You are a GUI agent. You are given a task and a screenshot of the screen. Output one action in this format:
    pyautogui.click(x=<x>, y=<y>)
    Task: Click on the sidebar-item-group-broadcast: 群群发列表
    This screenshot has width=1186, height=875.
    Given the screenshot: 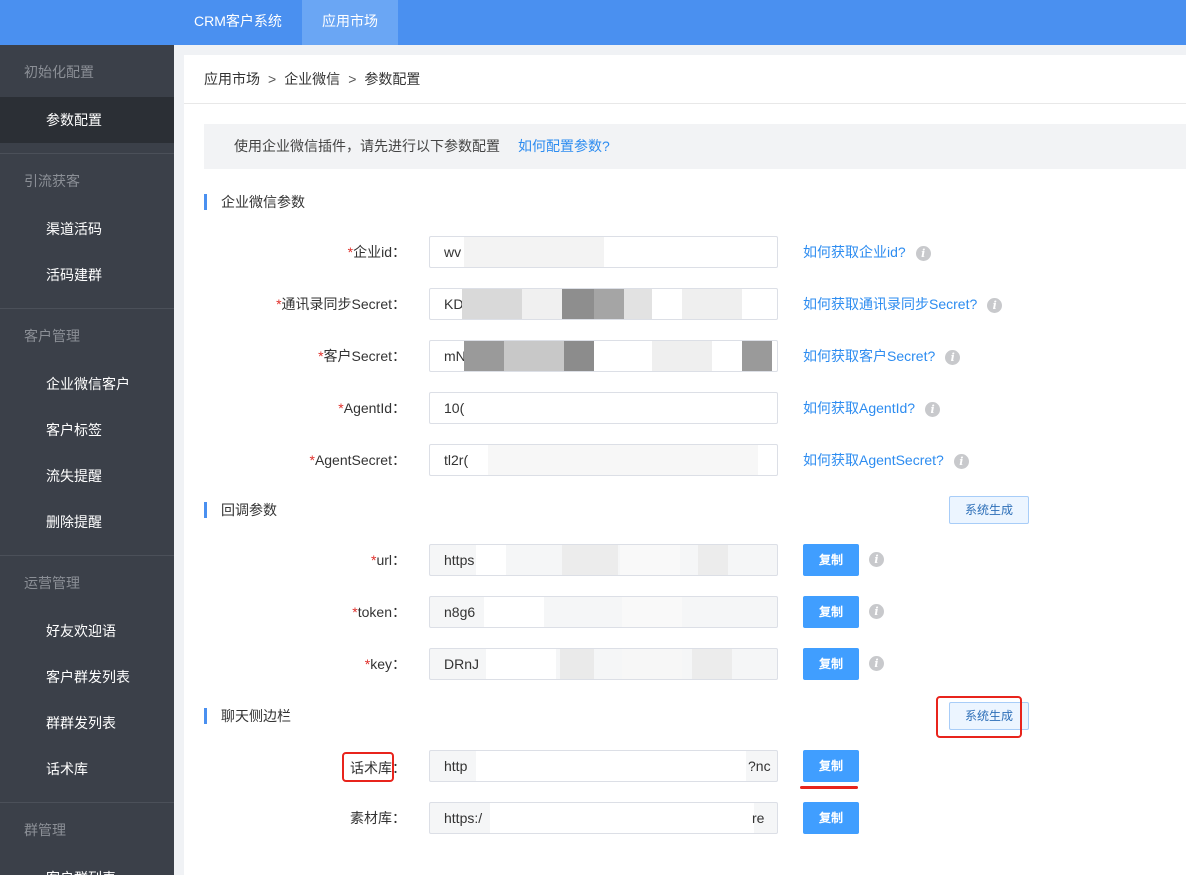 What is the action you would take?
    pyautogui.click(x=87, y=723)
    